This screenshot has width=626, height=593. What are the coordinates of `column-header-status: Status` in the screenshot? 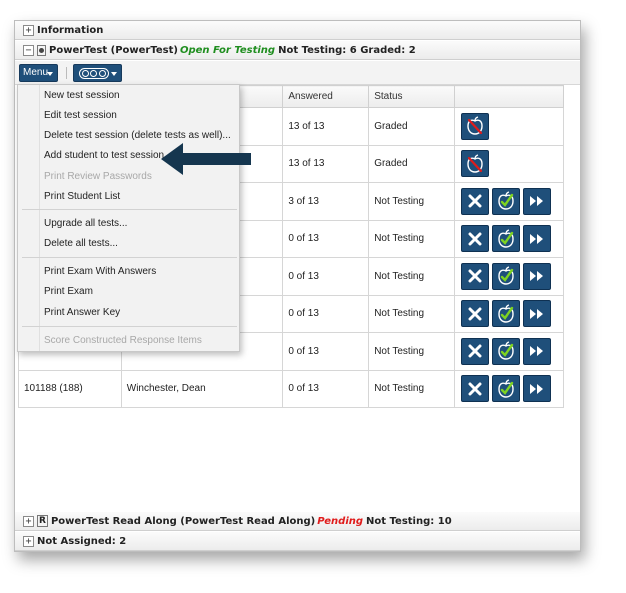 It's located at (412, 96).